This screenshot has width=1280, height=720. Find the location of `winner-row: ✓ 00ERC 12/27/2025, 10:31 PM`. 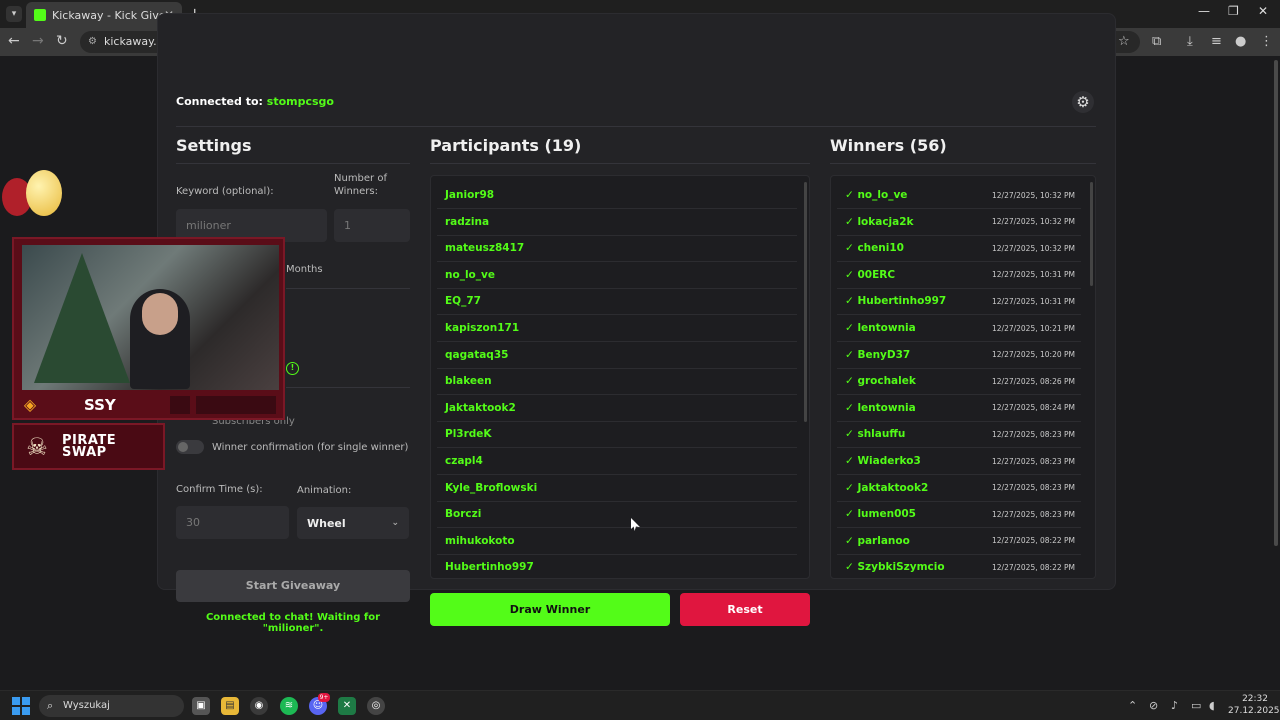

winner-row: ✓ 00ERC 12/27/2025, 10:31 PM is located at coordinates (959, 275).